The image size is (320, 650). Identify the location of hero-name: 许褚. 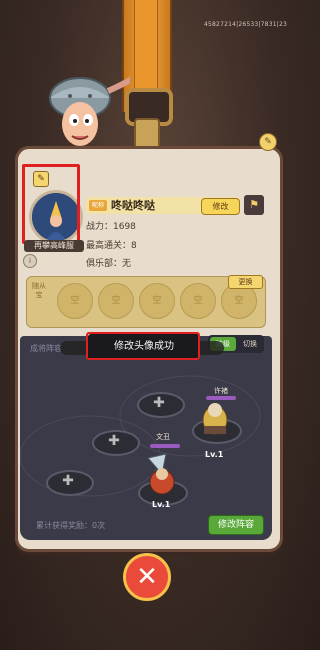
(221, 391).